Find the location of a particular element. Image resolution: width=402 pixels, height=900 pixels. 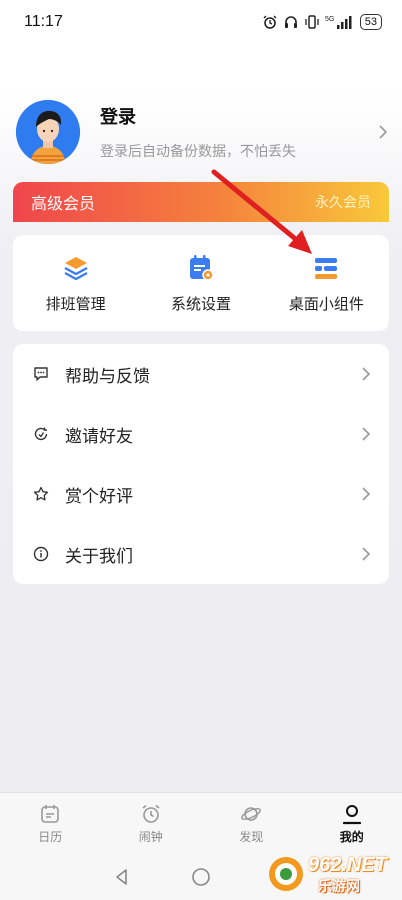

tab-alarm: 闹钟 is located at coordinates (151, 823).